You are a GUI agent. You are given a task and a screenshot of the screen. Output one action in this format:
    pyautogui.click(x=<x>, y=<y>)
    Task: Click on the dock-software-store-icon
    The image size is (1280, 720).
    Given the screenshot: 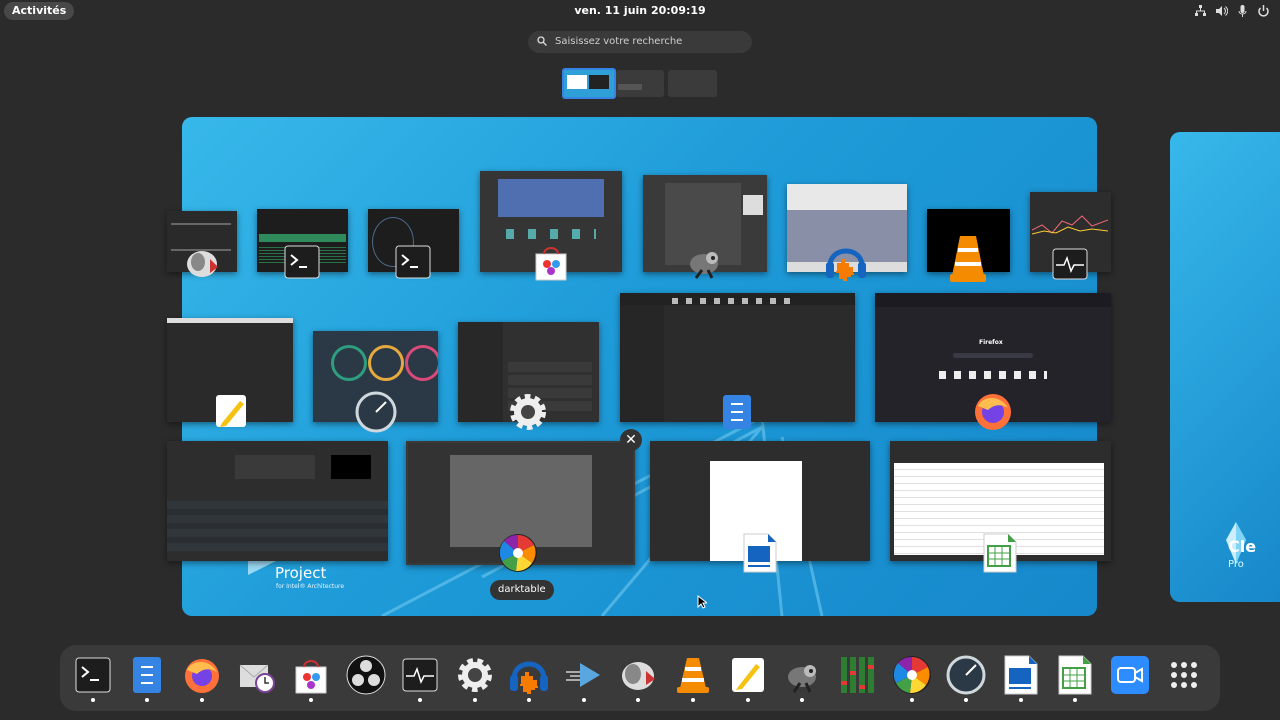 What is the action you would take?
    pyautogui.click(x=311, y=675)
    